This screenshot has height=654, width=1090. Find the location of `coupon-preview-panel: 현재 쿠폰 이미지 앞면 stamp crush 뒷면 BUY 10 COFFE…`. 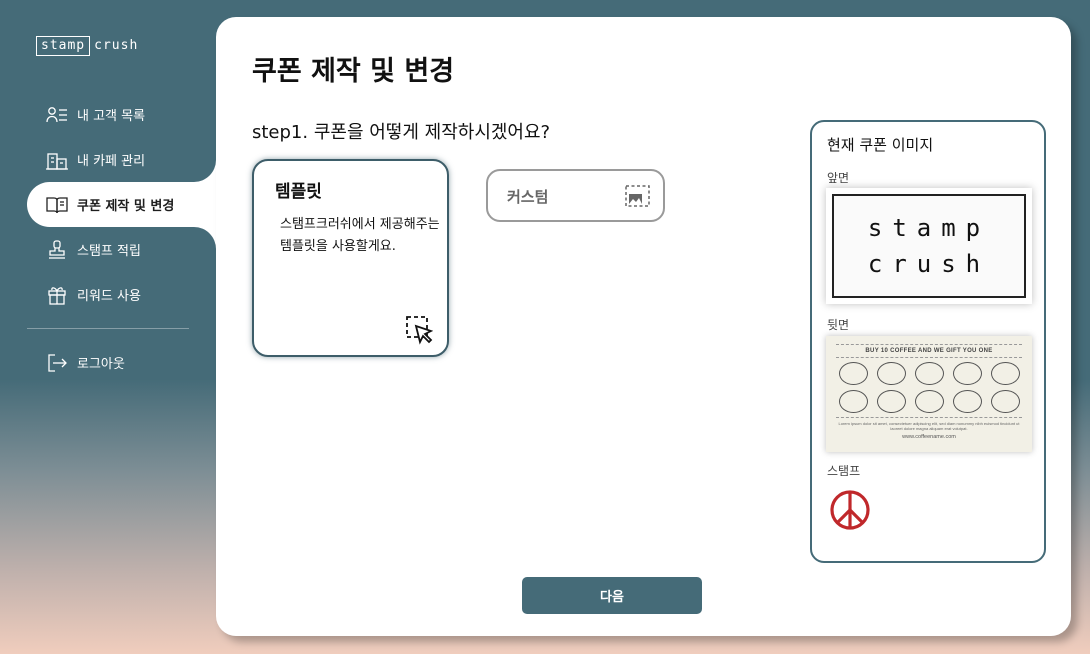

coupon-preview-panel: 현재 쿠폰 이미지 앞면 stamp crush 뒷면 BUY 10 COFFE… is located at coordinates (928, 341).